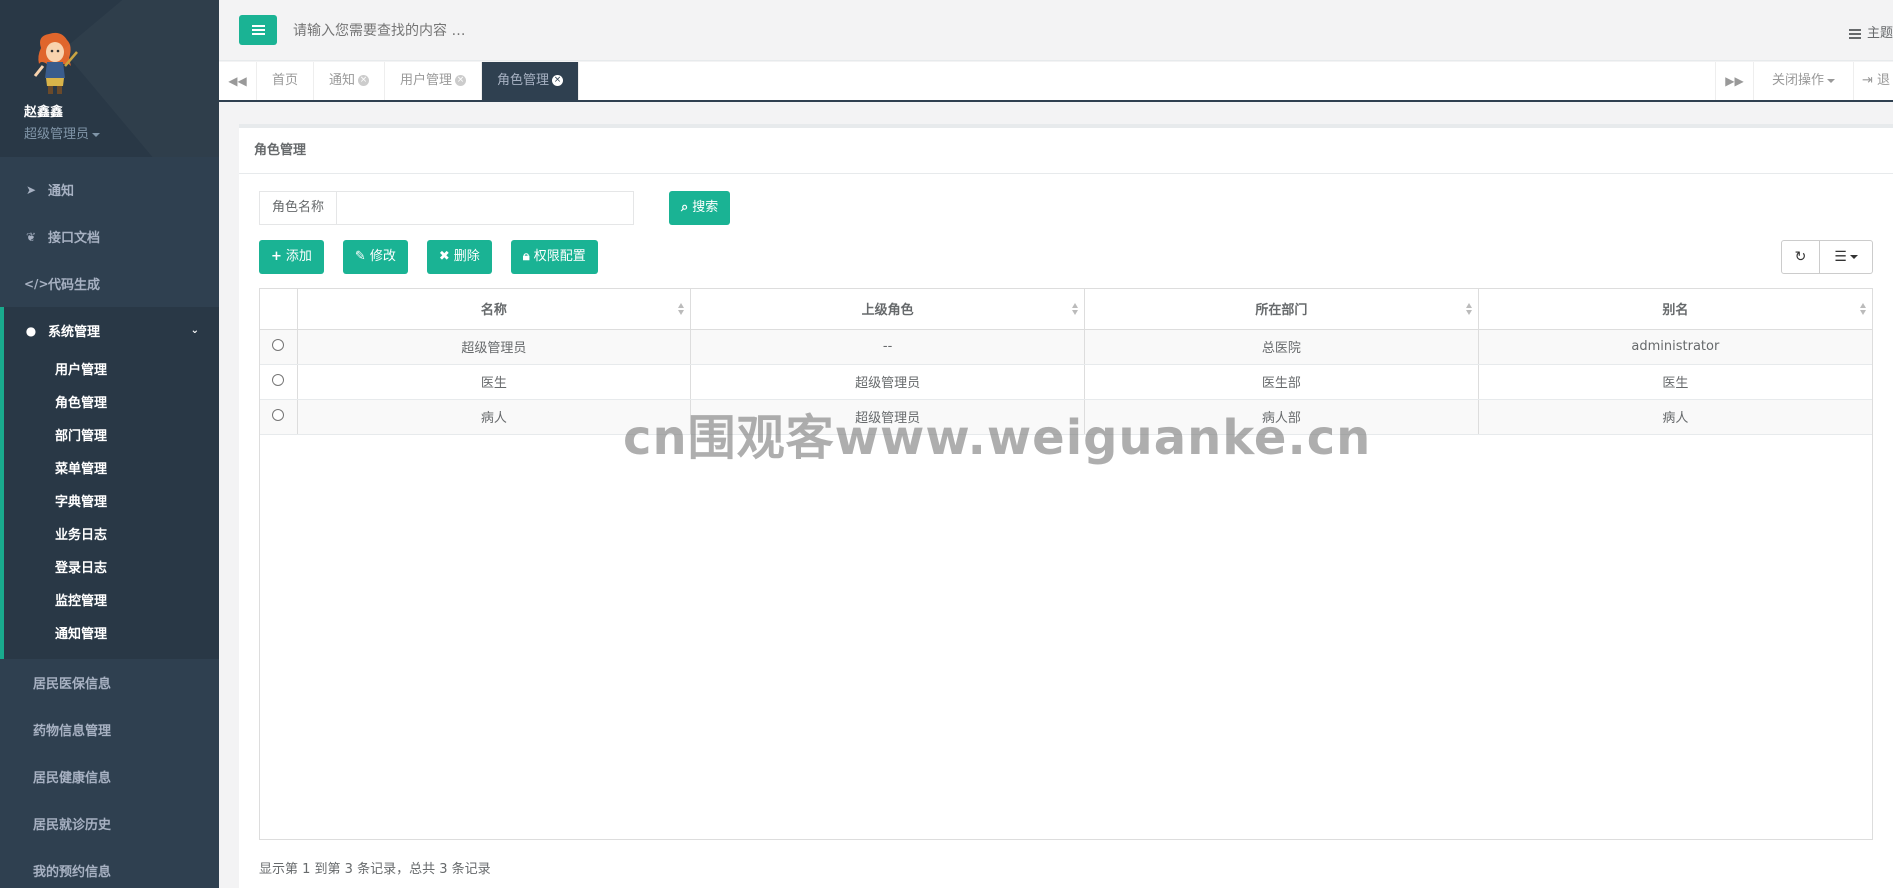 The width and height of the screenshot is (1893, 888). What do you see at coordinates (382, 256) in the screenshot?
I see `edit-button-label: 修改` at bounding box center [382, 256].